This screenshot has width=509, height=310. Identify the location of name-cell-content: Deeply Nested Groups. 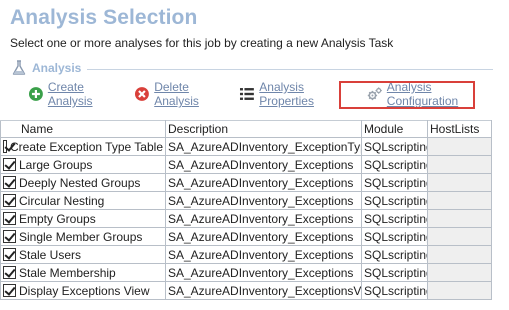
(83, 183).